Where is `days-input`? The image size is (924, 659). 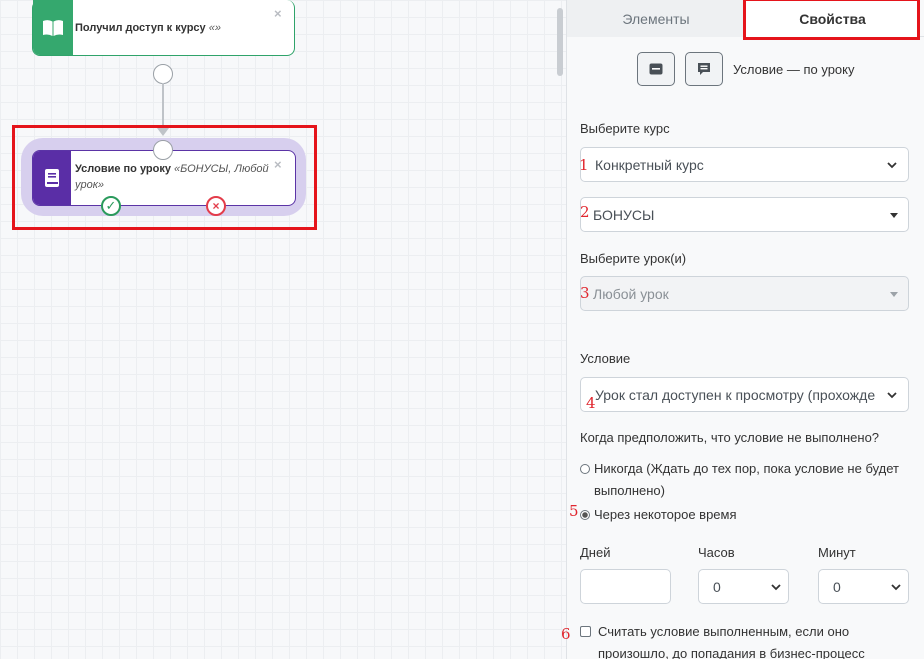 days-input is located at coordinates (625, 586).